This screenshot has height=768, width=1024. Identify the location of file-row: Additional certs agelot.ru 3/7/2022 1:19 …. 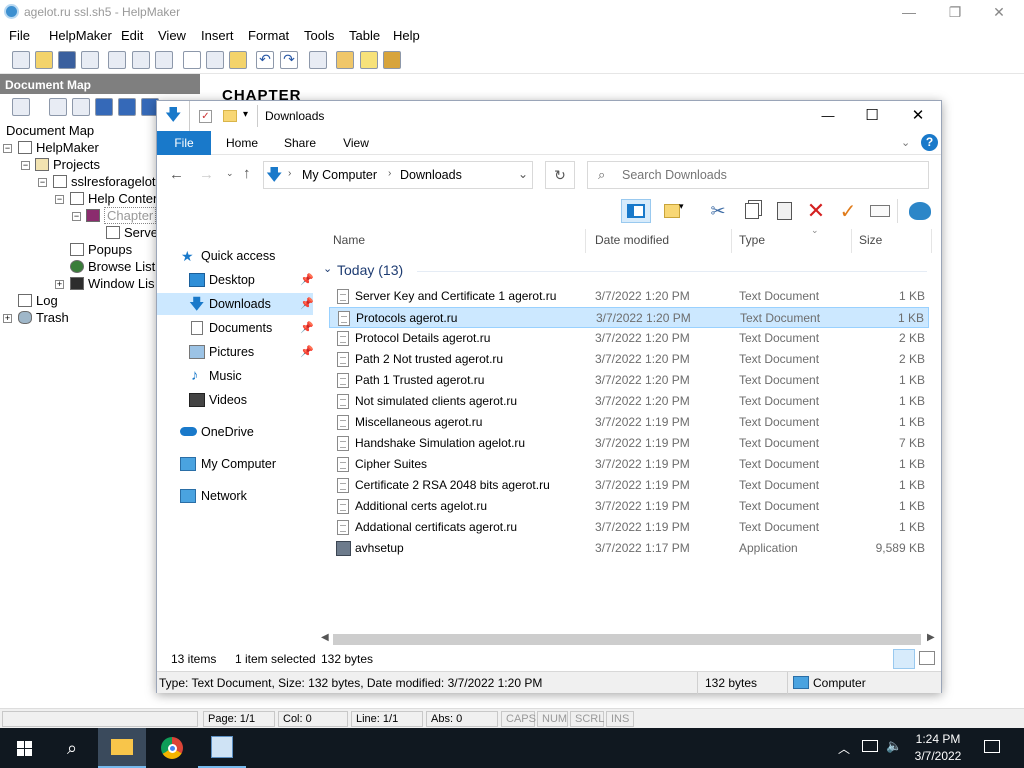
(629, 506).